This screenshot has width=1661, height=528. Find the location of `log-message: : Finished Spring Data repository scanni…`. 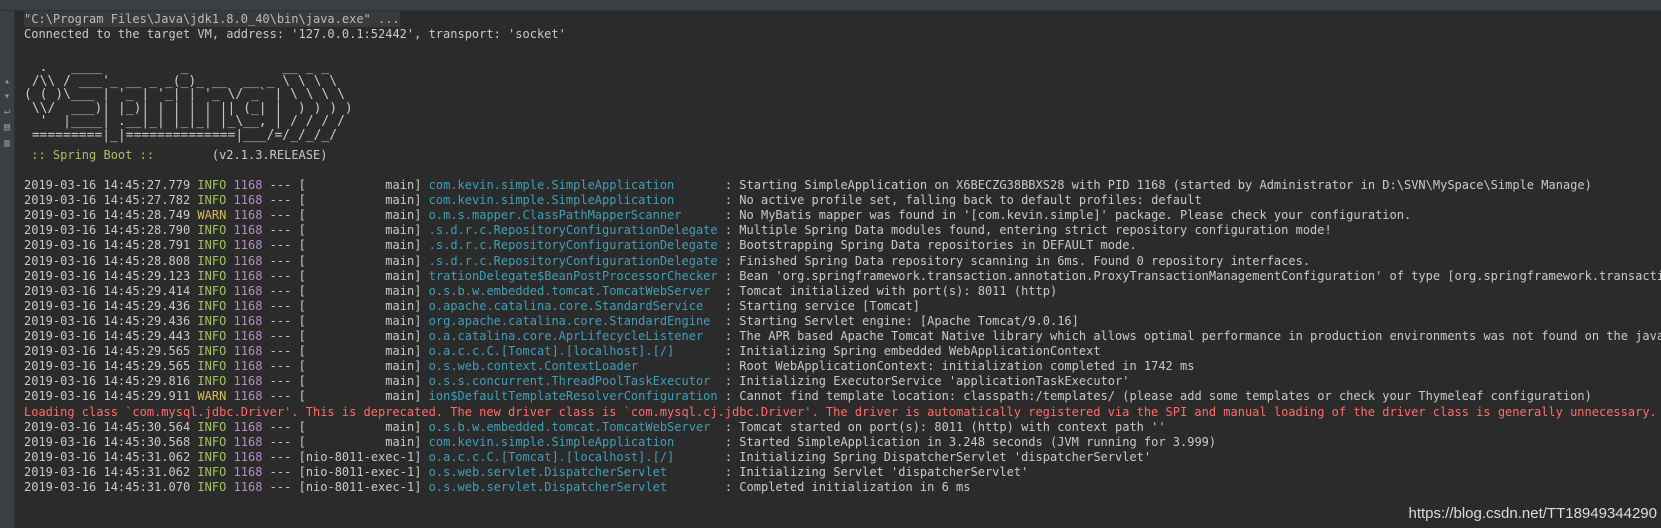

log-message: : Finished Spring Data repository scanni… is located at coordinates (1017, 260).